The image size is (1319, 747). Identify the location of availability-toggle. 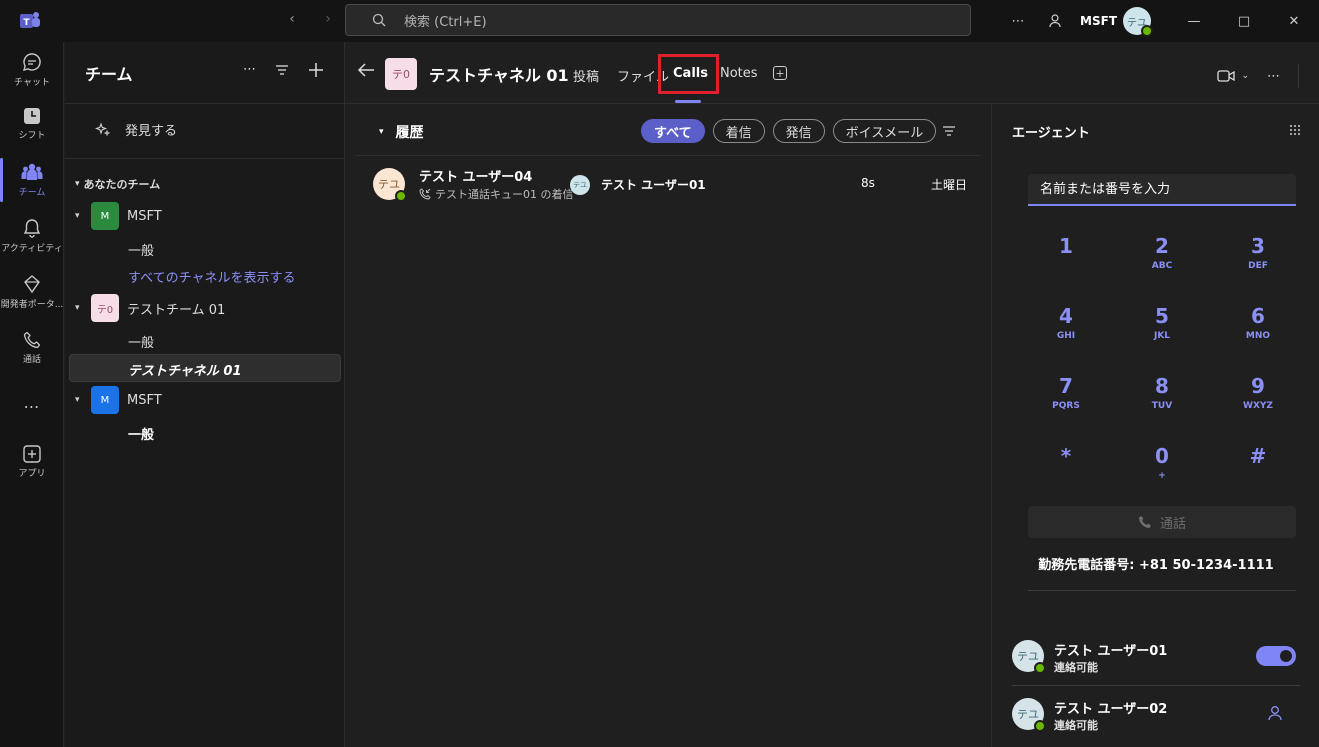
(1276, 656).